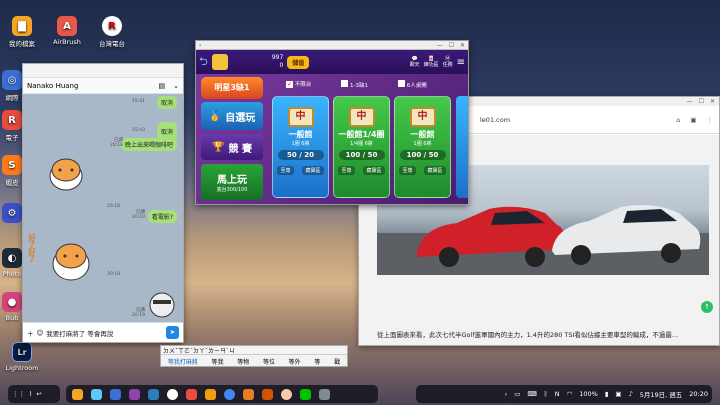 The height and width of the screenshot is (405, 720). Describe the element at coordinates (210, 394) in the screenshot. I see `notes-app-icon` at that location.